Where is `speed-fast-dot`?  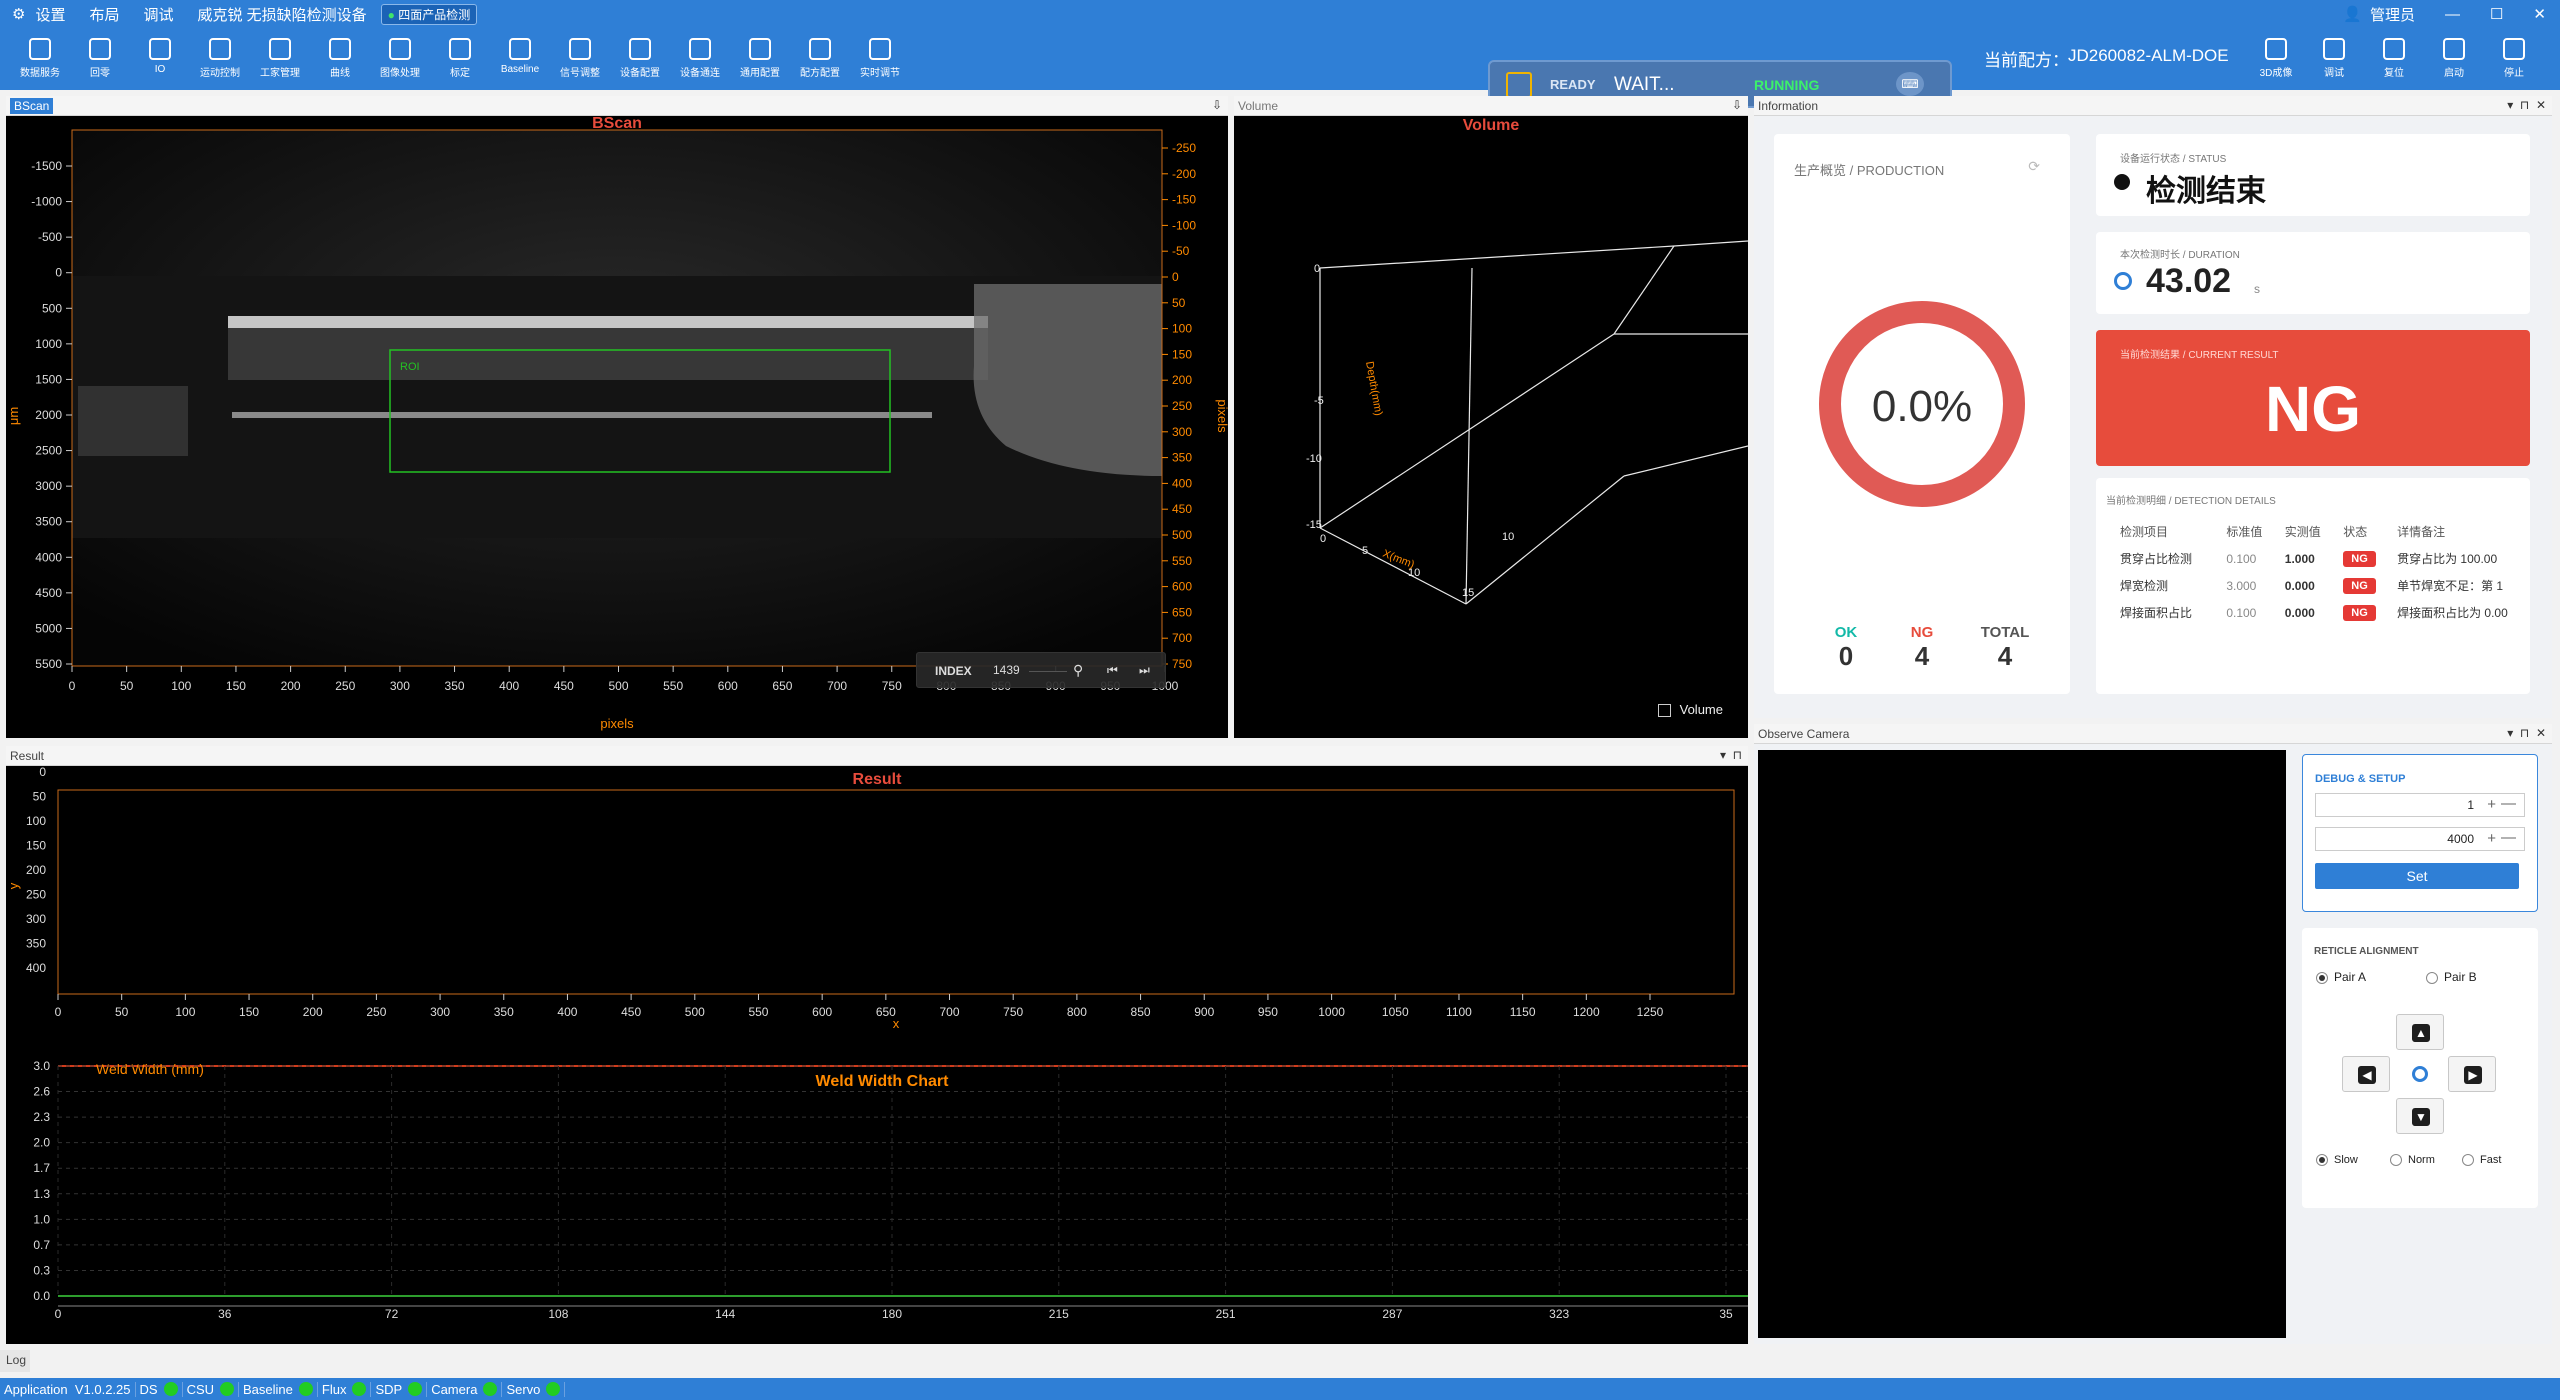
speed-fast-dot is located at coordinates (2468, 1160).